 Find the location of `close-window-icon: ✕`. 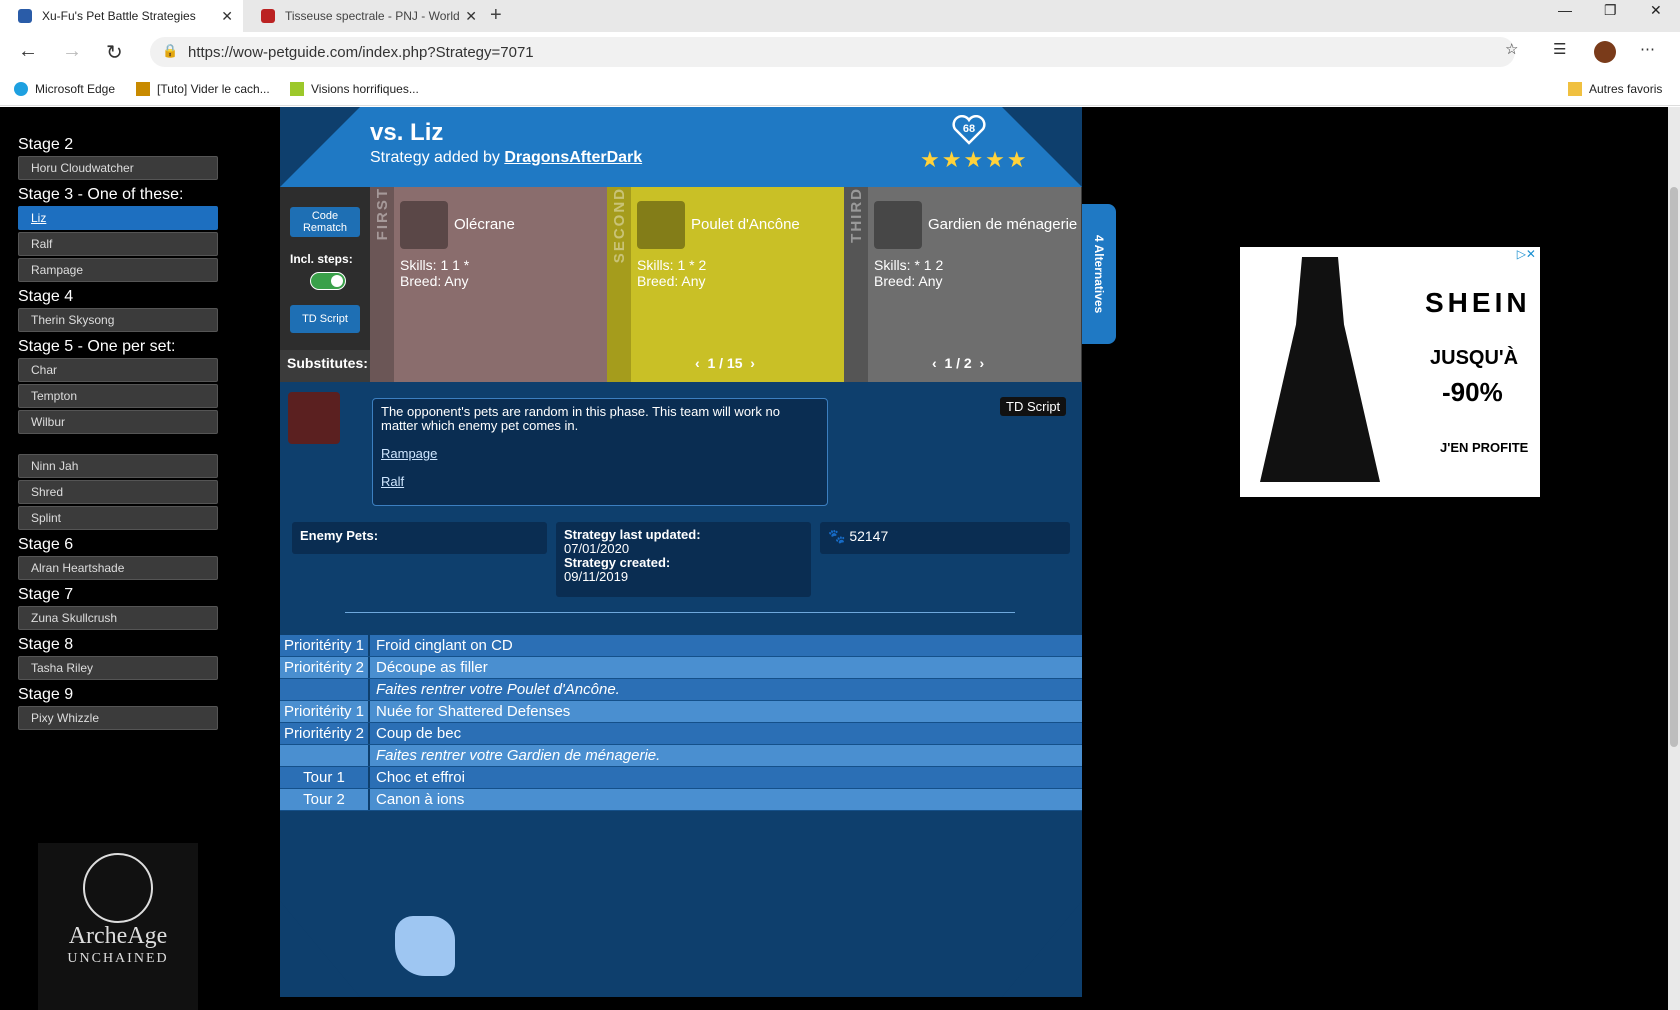

close-window-icon: ✕ is located at coordinates (1656, 10).